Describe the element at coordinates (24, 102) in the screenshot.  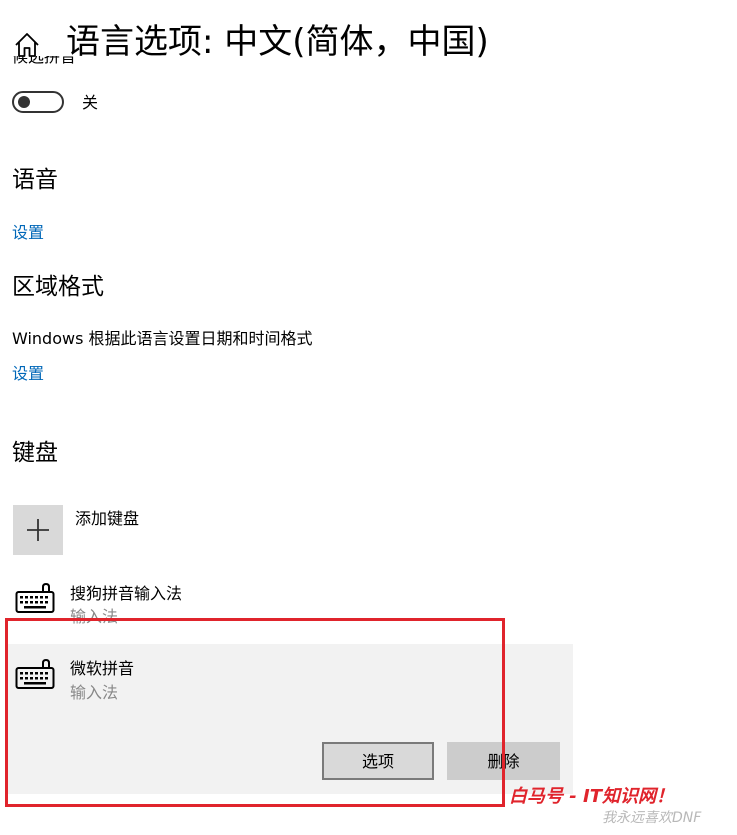
I see `toggle-knob` at that location.